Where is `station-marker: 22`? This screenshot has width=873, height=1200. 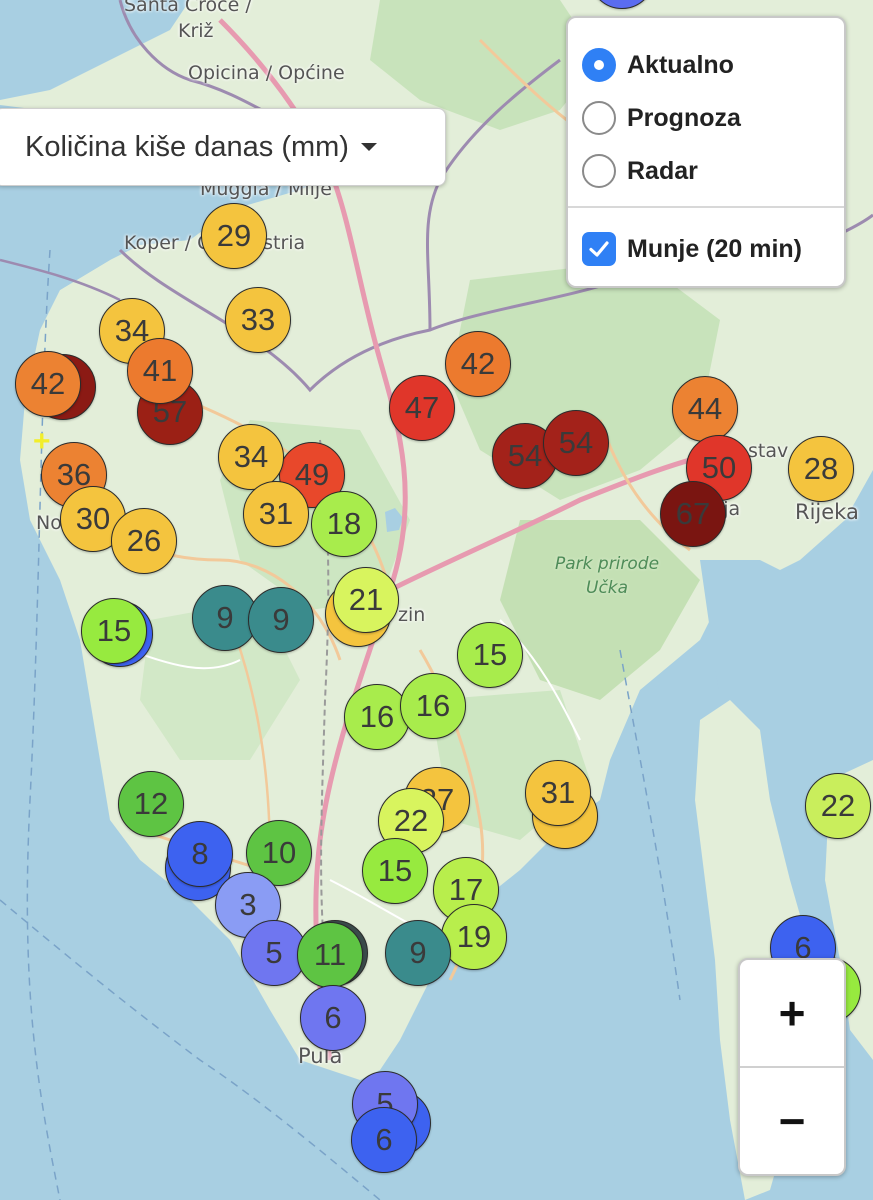 station-marker: 22 is located at coordinates (838, 806).